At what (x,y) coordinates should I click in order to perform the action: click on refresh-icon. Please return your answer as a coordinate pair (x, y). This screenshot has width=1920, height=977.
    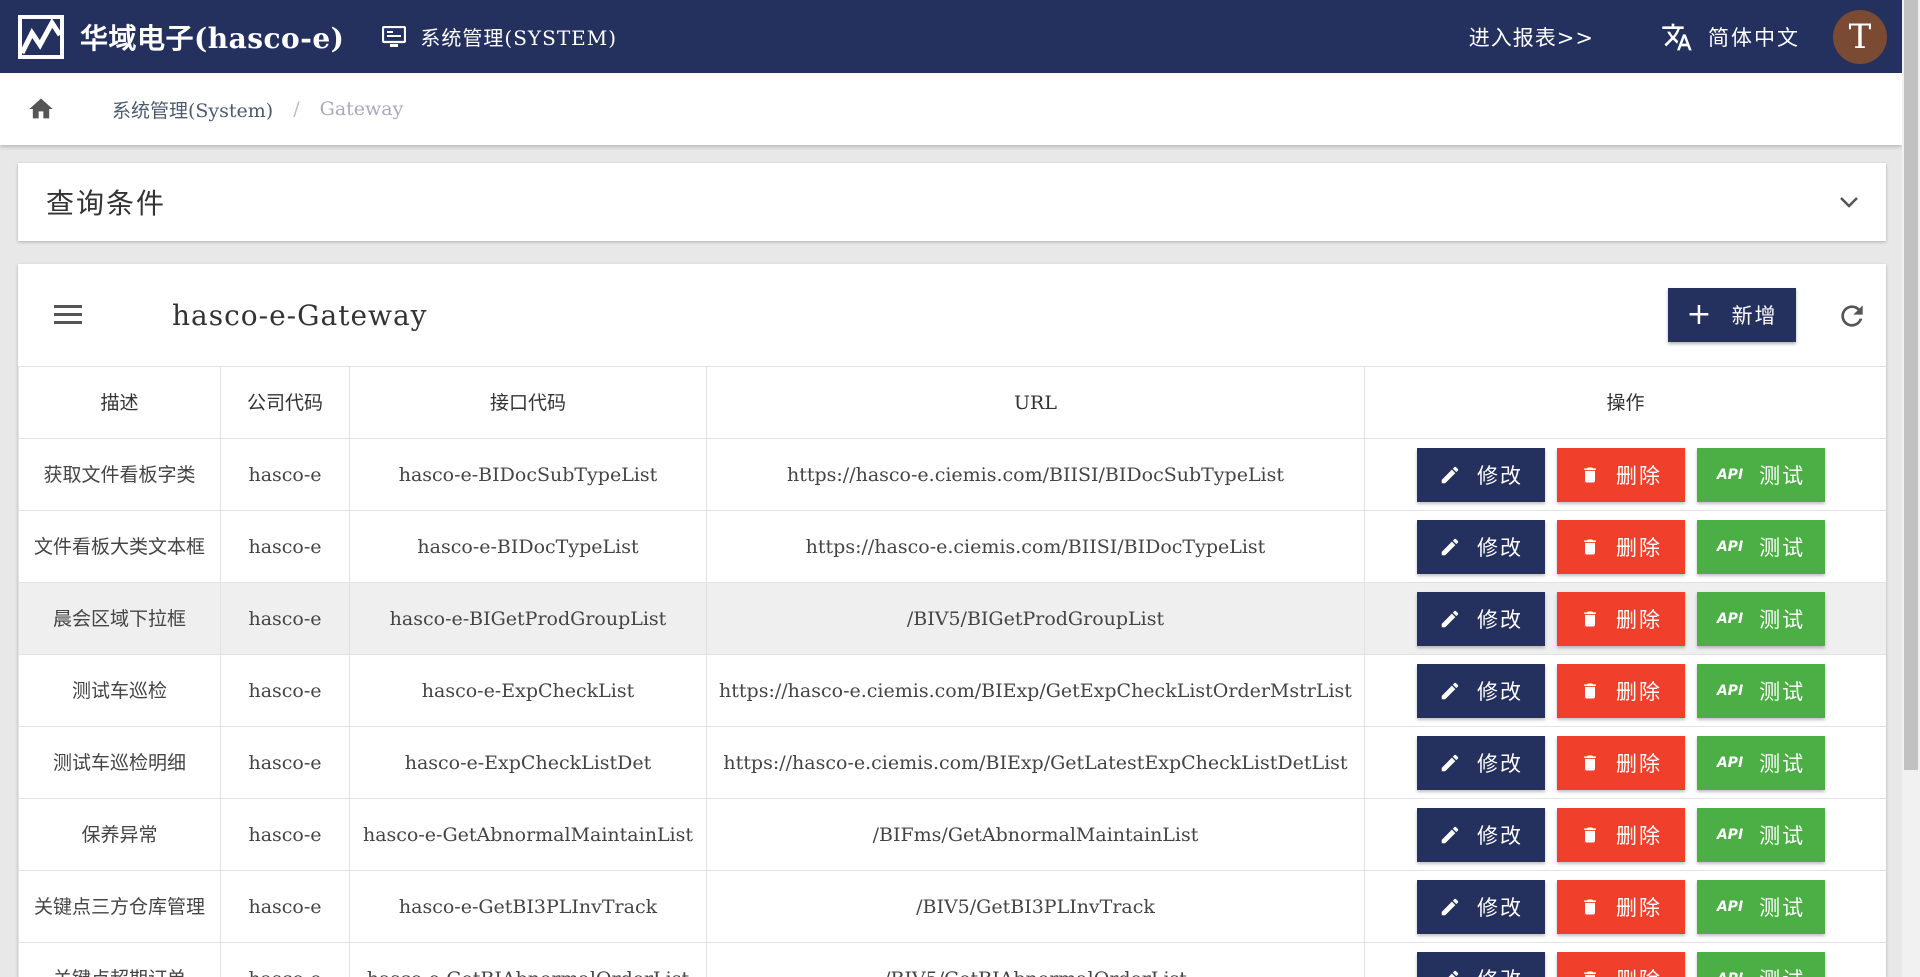
    Looking at the image, I should click on (1852, 316).